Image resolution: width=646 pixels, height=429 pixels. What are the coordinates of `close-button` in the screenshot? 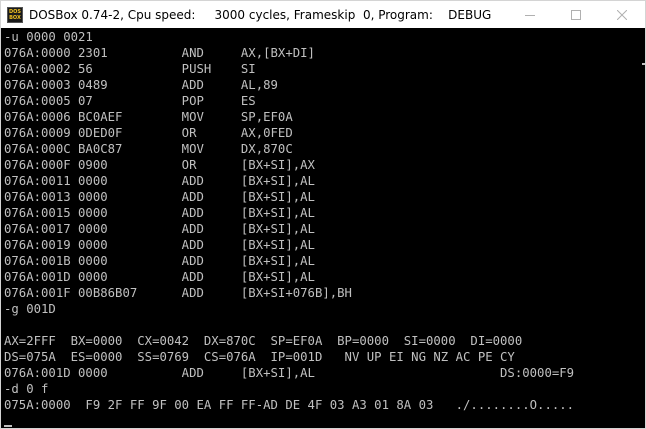 It's located at (622, 14).